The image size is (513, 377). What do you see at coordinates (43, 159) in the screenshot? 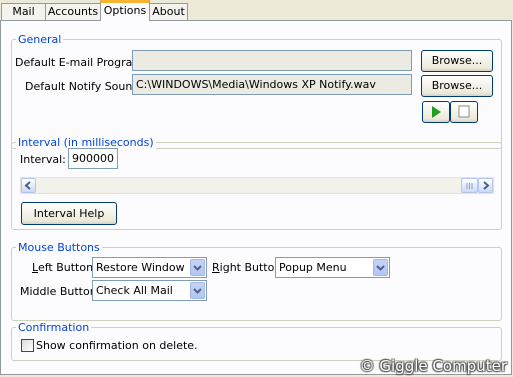
I see `interval-label: Interval:` at bounding box center [43, 159].